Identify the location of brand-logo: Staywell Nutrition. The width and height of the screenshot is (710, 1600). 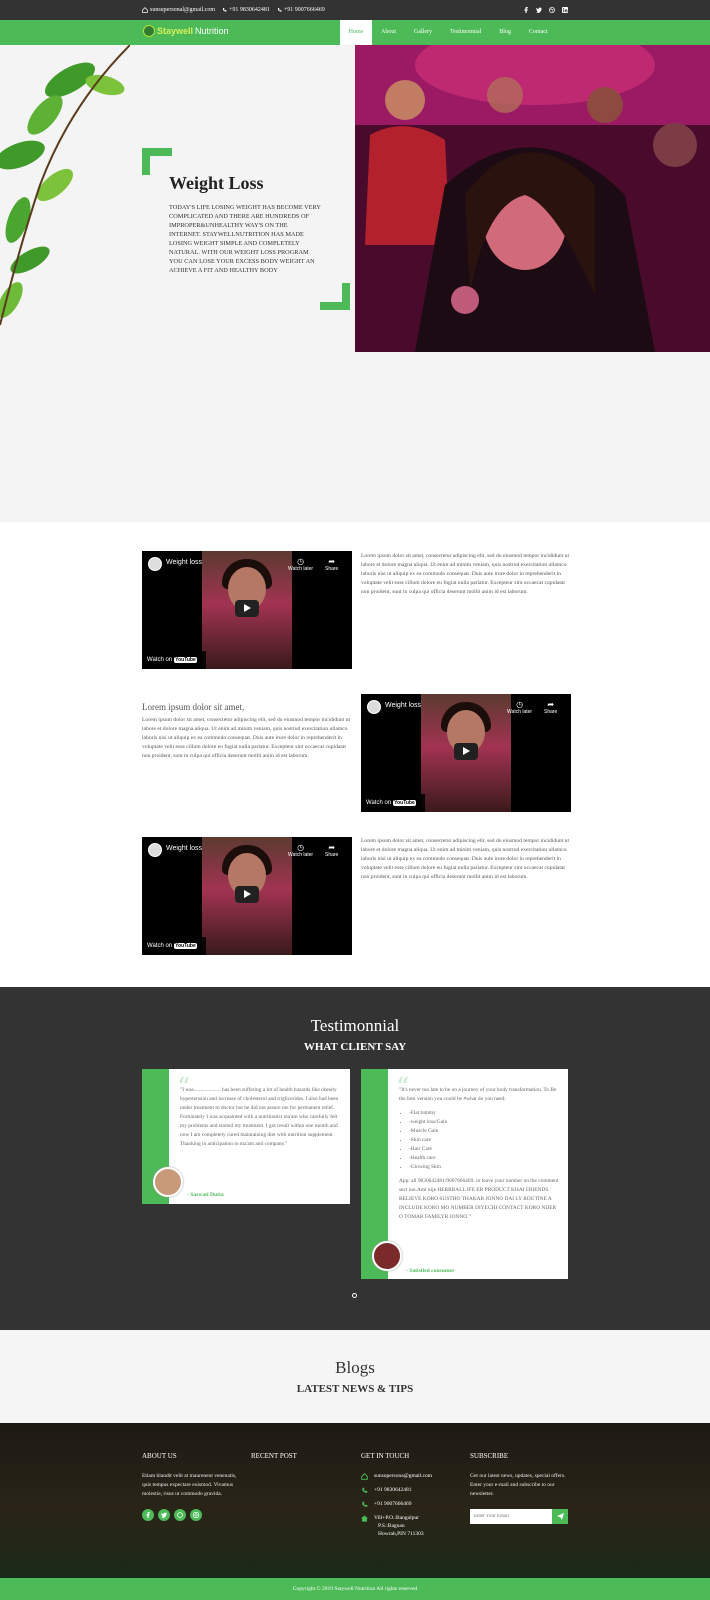
(186, 31).